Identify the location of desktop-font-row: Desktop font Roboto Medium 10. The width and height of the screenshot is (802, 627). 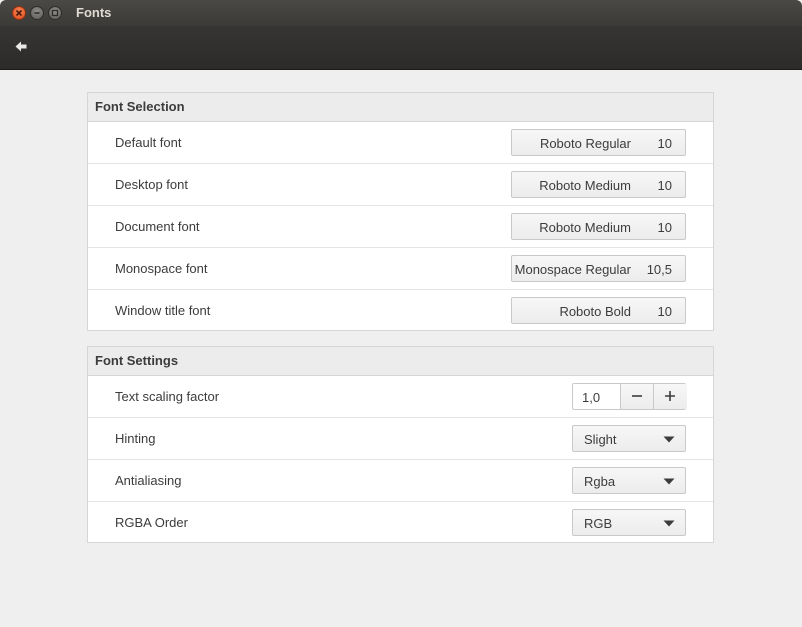
(400, 185).